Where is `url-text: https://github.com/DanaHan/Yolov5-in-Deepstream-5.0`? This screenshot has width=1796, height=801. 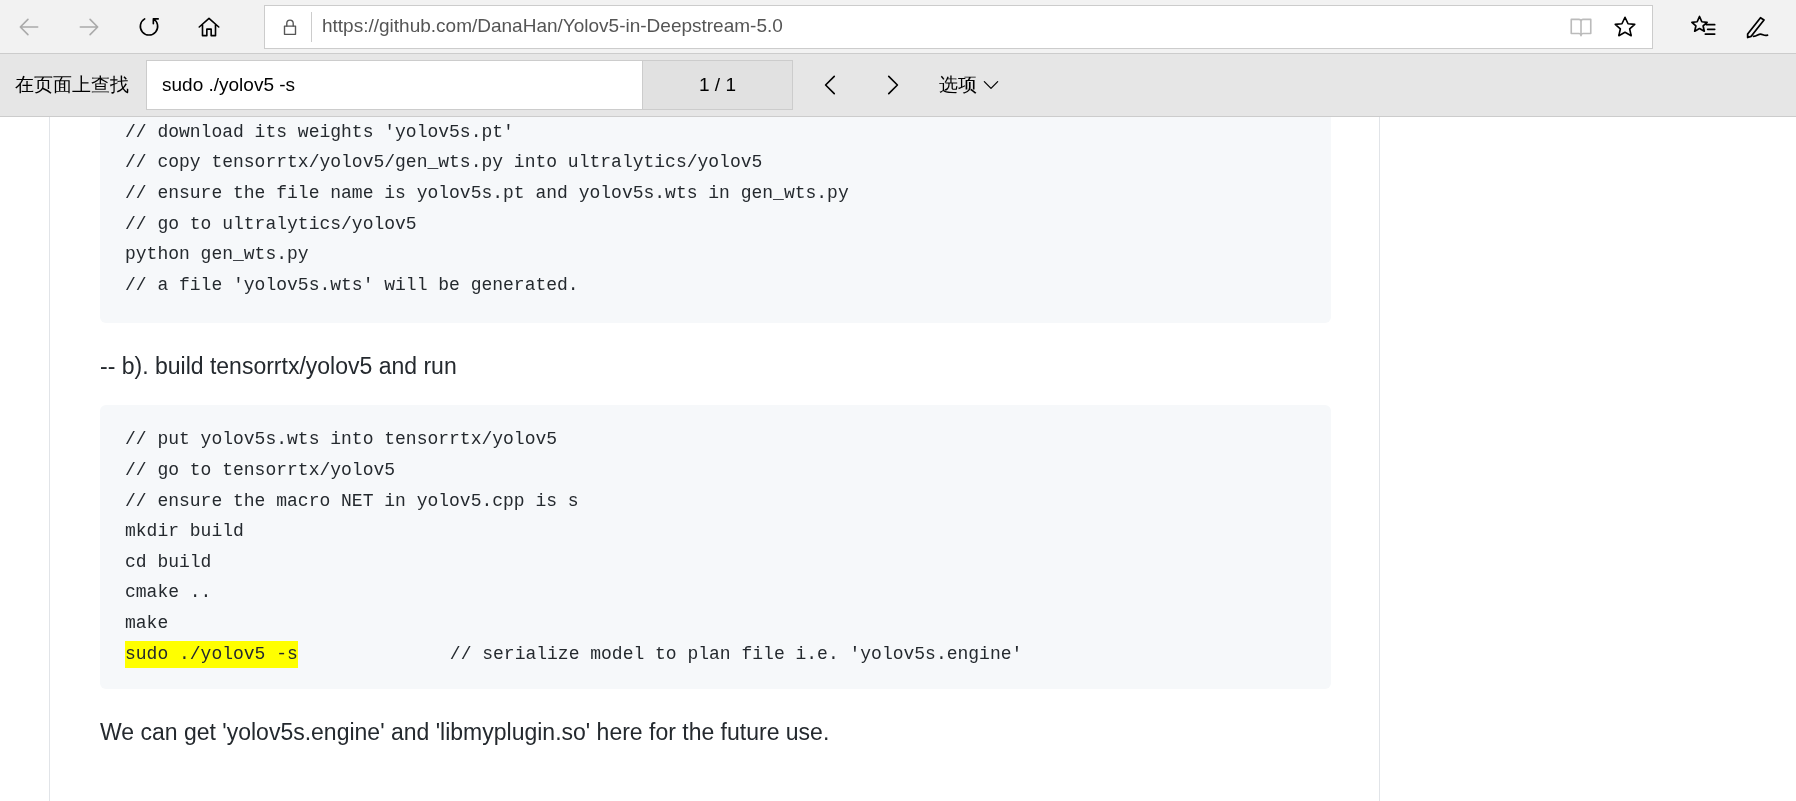
url-text: https://github.com/DanaHan/Yolov5-in-Deepstream-5.0 is located at coordinates (552, 26).